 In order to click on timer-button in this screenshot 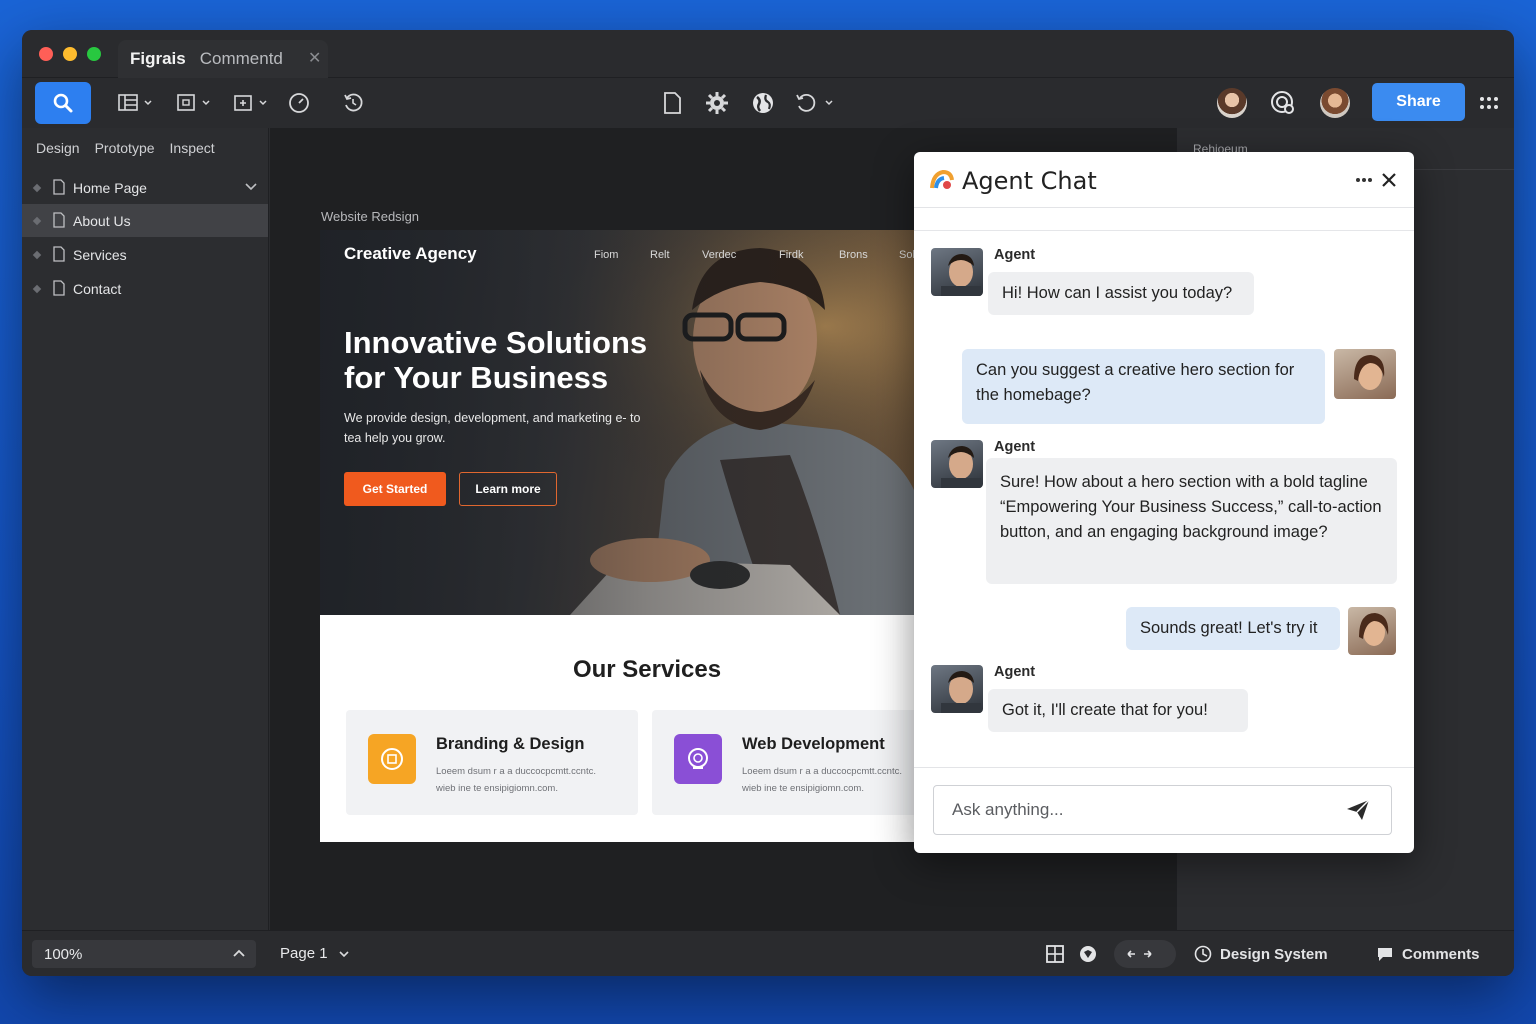, I will do `click(299, 103)`.